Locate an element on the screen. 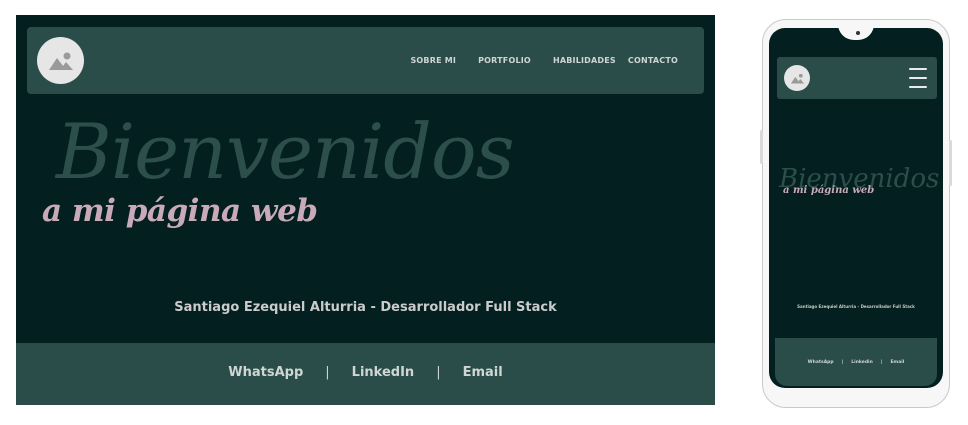  camera-icon is located at coordinates (858, 33).